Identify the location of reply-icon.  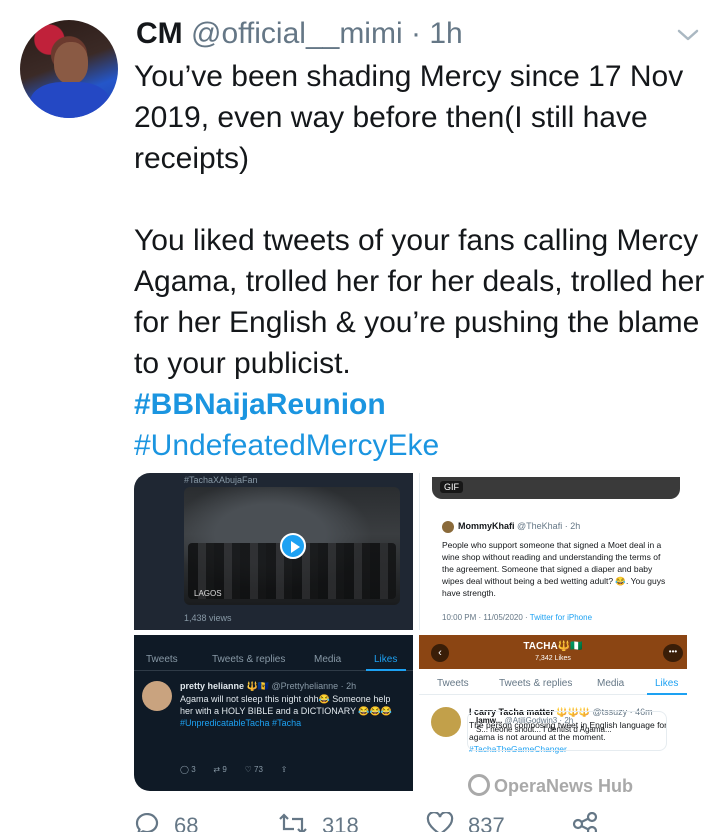
(147, 822).